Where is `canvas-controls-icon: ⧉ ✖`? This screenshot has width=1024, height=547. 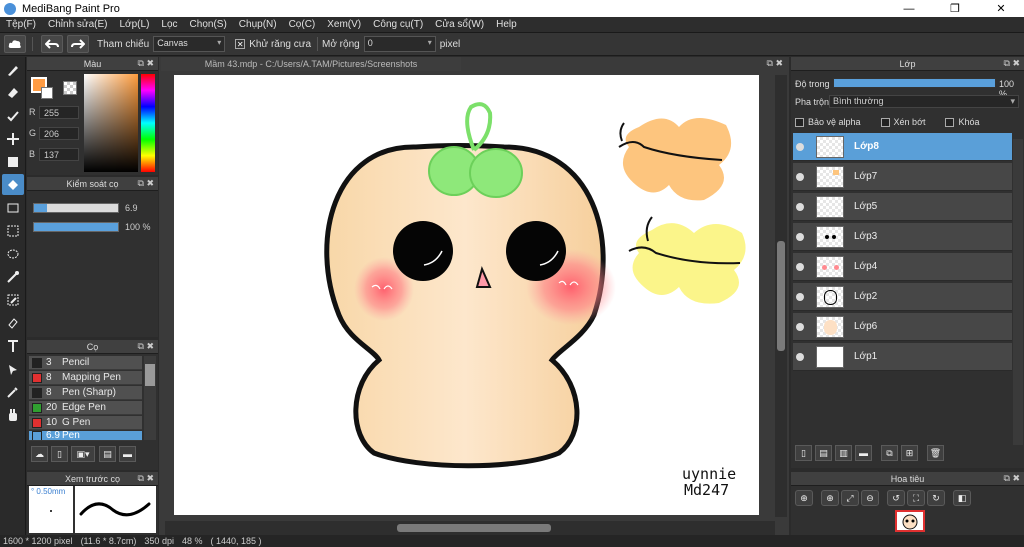
canvas-controls-icon: ⧉ ✖ is located at coordinates (775, 63).